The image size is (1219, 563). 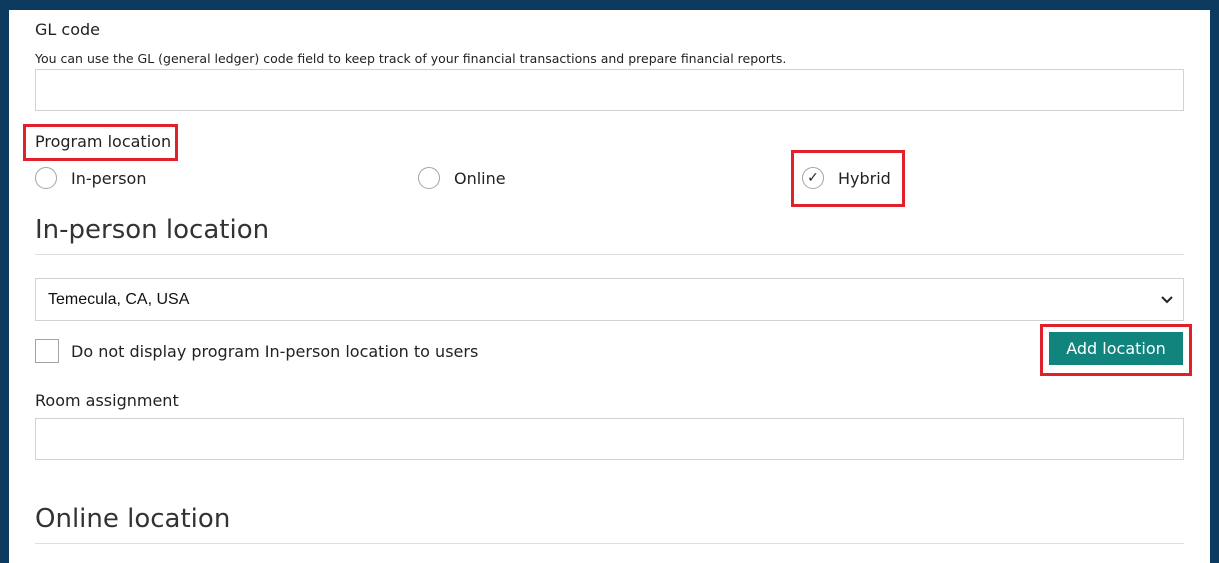 What do you see at coordinates (609, 90) in the screenshot?
I see `gl-code-input` at bounding box center [609, 90].